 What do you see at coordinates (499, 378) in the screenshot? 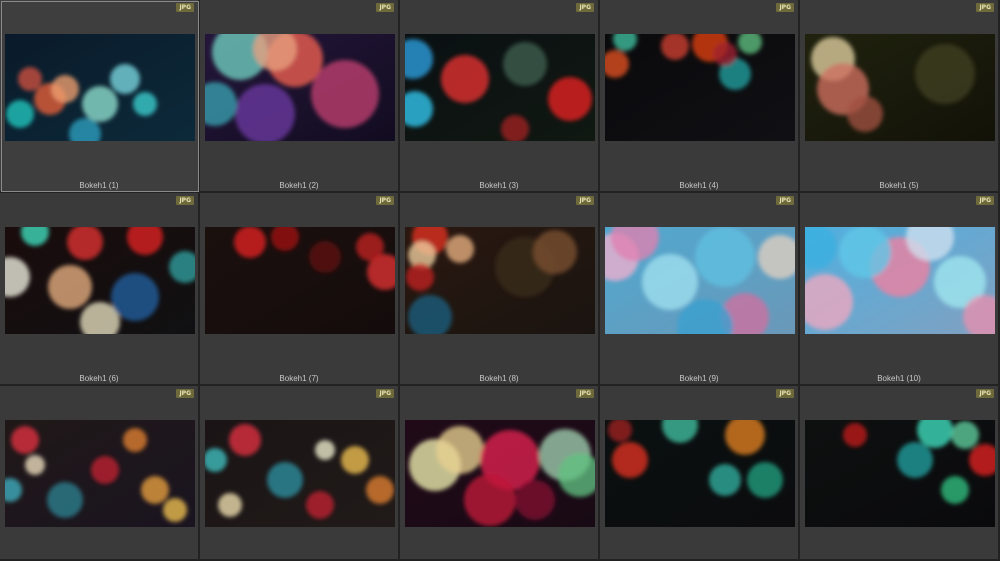
I see `thumbnail-caption: Bokeh1 (8)` at bounding box center [499, 378].